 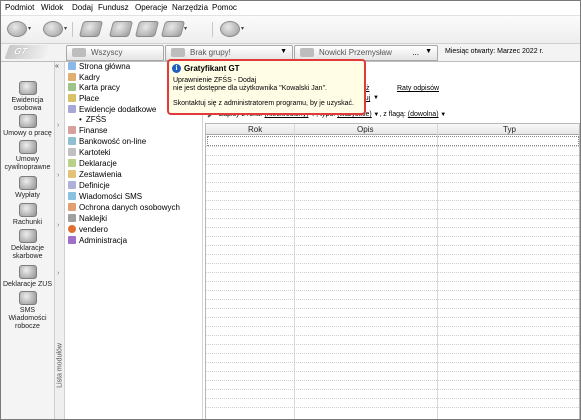 What do you see at coordinates (88, 230) in the screenshot?
I see `tree-item-vendero: vendero` at bounding box center [88, 230].